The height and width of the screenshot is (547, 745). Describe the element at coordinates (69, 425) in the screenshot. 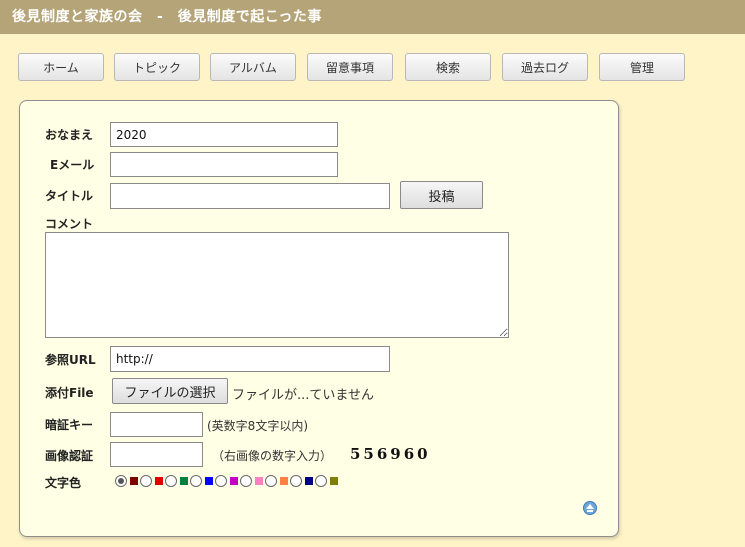

I see `password-label: 暗証キー` at that location.